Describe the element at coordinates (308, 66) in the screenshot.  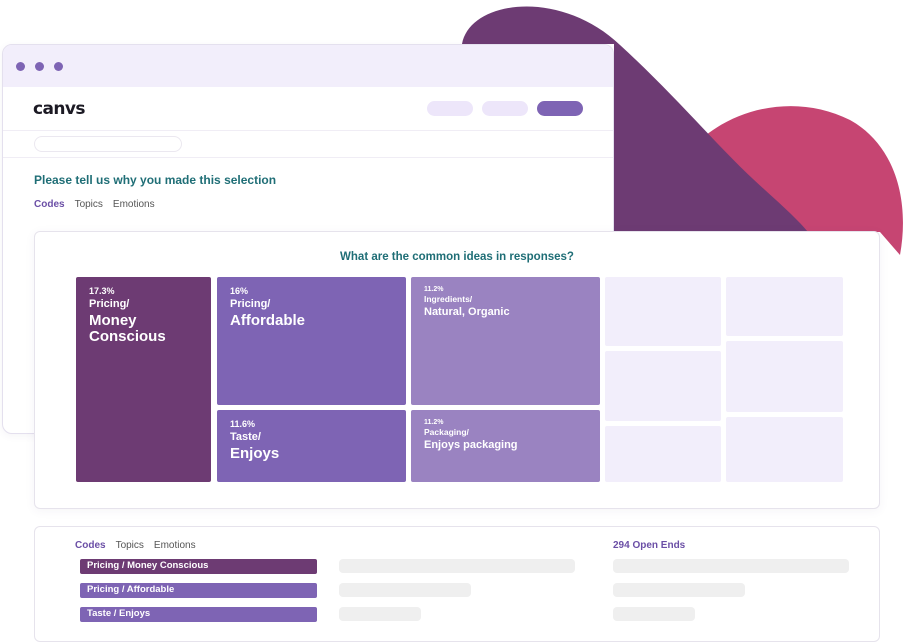
I see `window-titlebar` at that location.